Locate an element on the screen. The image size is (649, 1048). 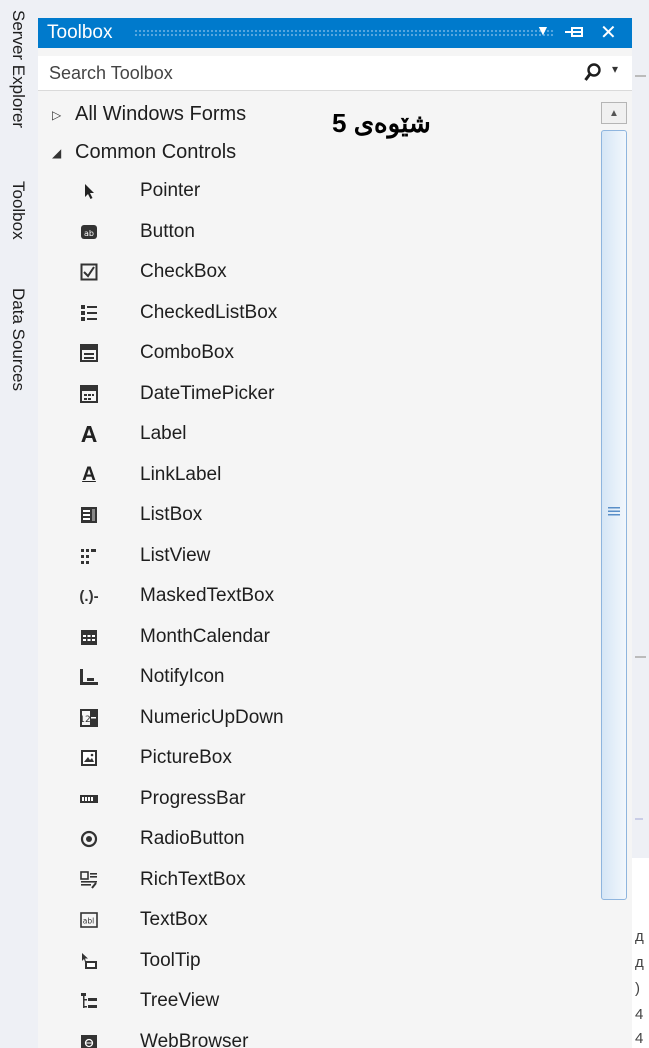
toolbox-item-monthcalendar: MonthCalendar is located at coordinates (317, 638).